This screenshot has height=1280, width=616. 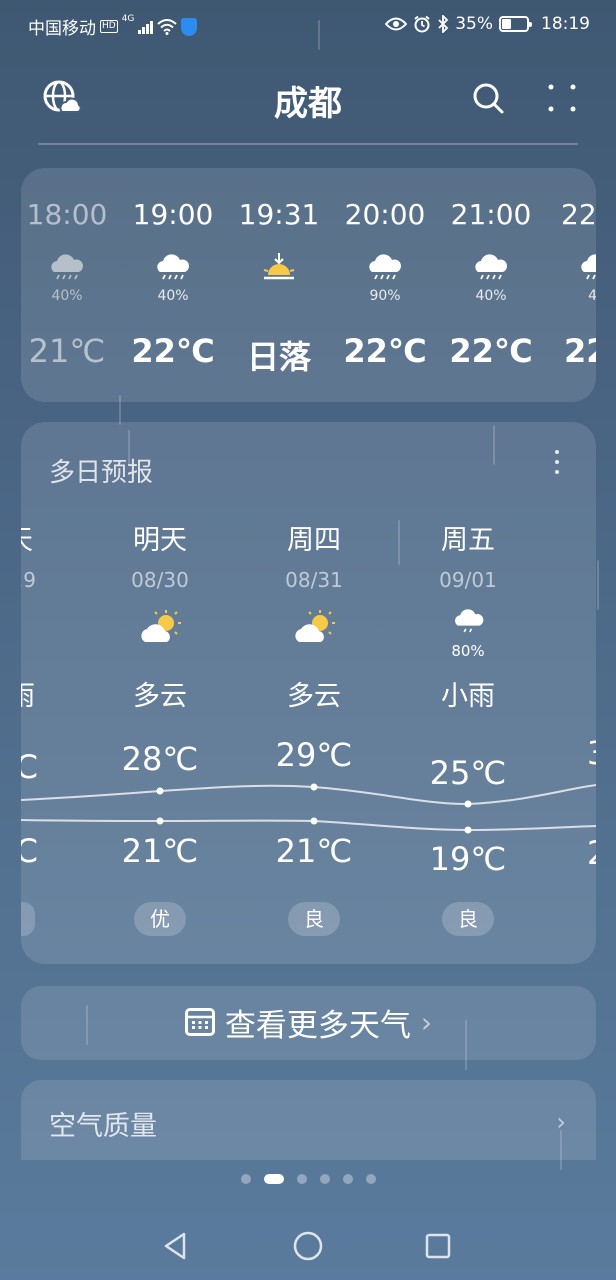 What do you see at coordinates (468, 696) in the screenshot?
I see `weather-description: 小雨` at bounding box center [468, 696].